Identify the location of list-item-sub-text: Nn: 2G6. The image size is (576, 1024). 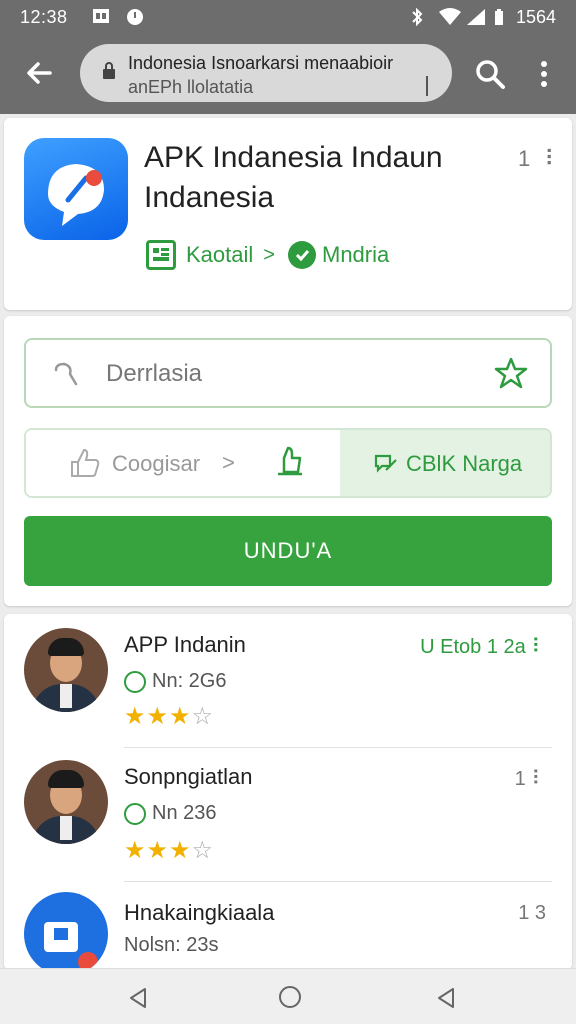
(189, 681).